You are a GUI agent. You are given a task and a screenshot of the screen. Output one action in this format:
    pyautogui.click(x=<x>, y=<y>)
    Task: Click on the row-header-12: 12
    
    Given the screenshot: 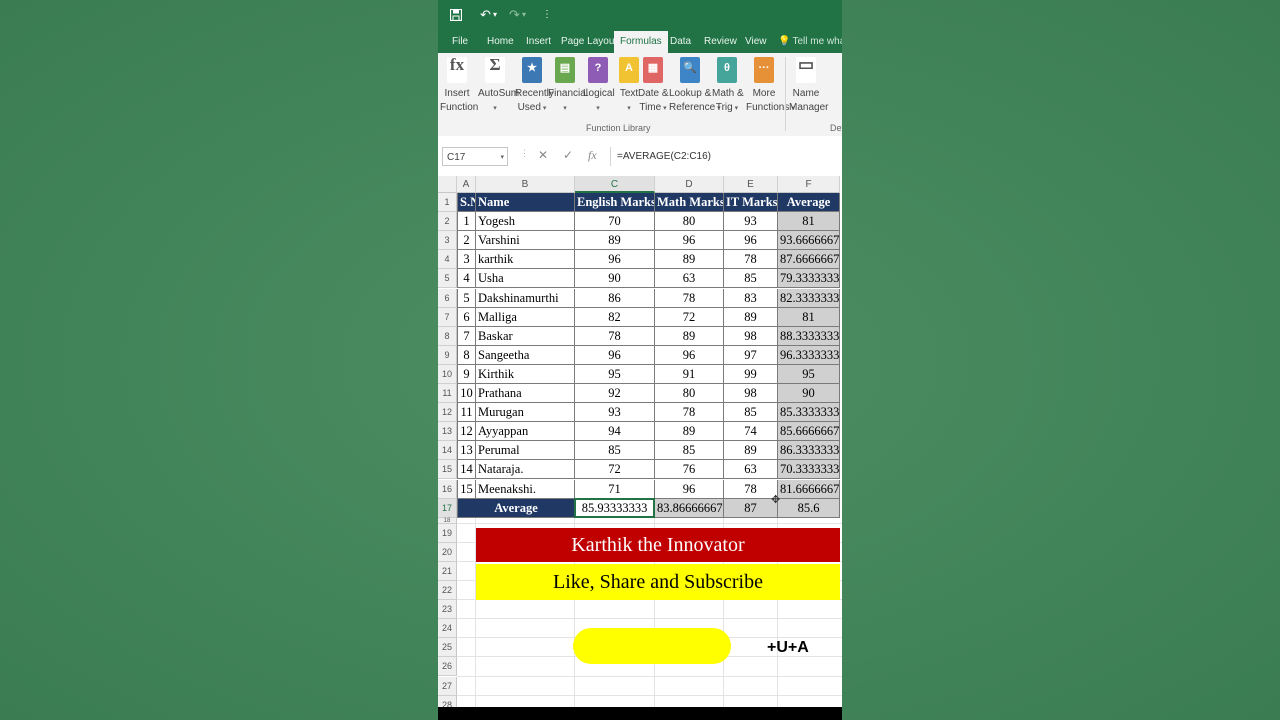 What is the action you would take?
    pyautogui.click(x=447, y=413)
    